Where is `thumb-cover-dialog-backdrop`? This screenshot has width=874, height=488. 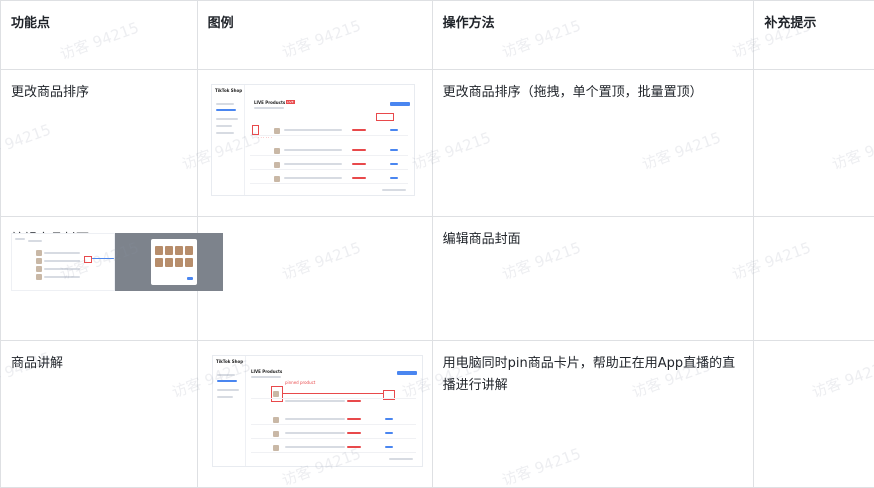 thumb-cover-dialog-backdrop is located at coordinates (169, 262).